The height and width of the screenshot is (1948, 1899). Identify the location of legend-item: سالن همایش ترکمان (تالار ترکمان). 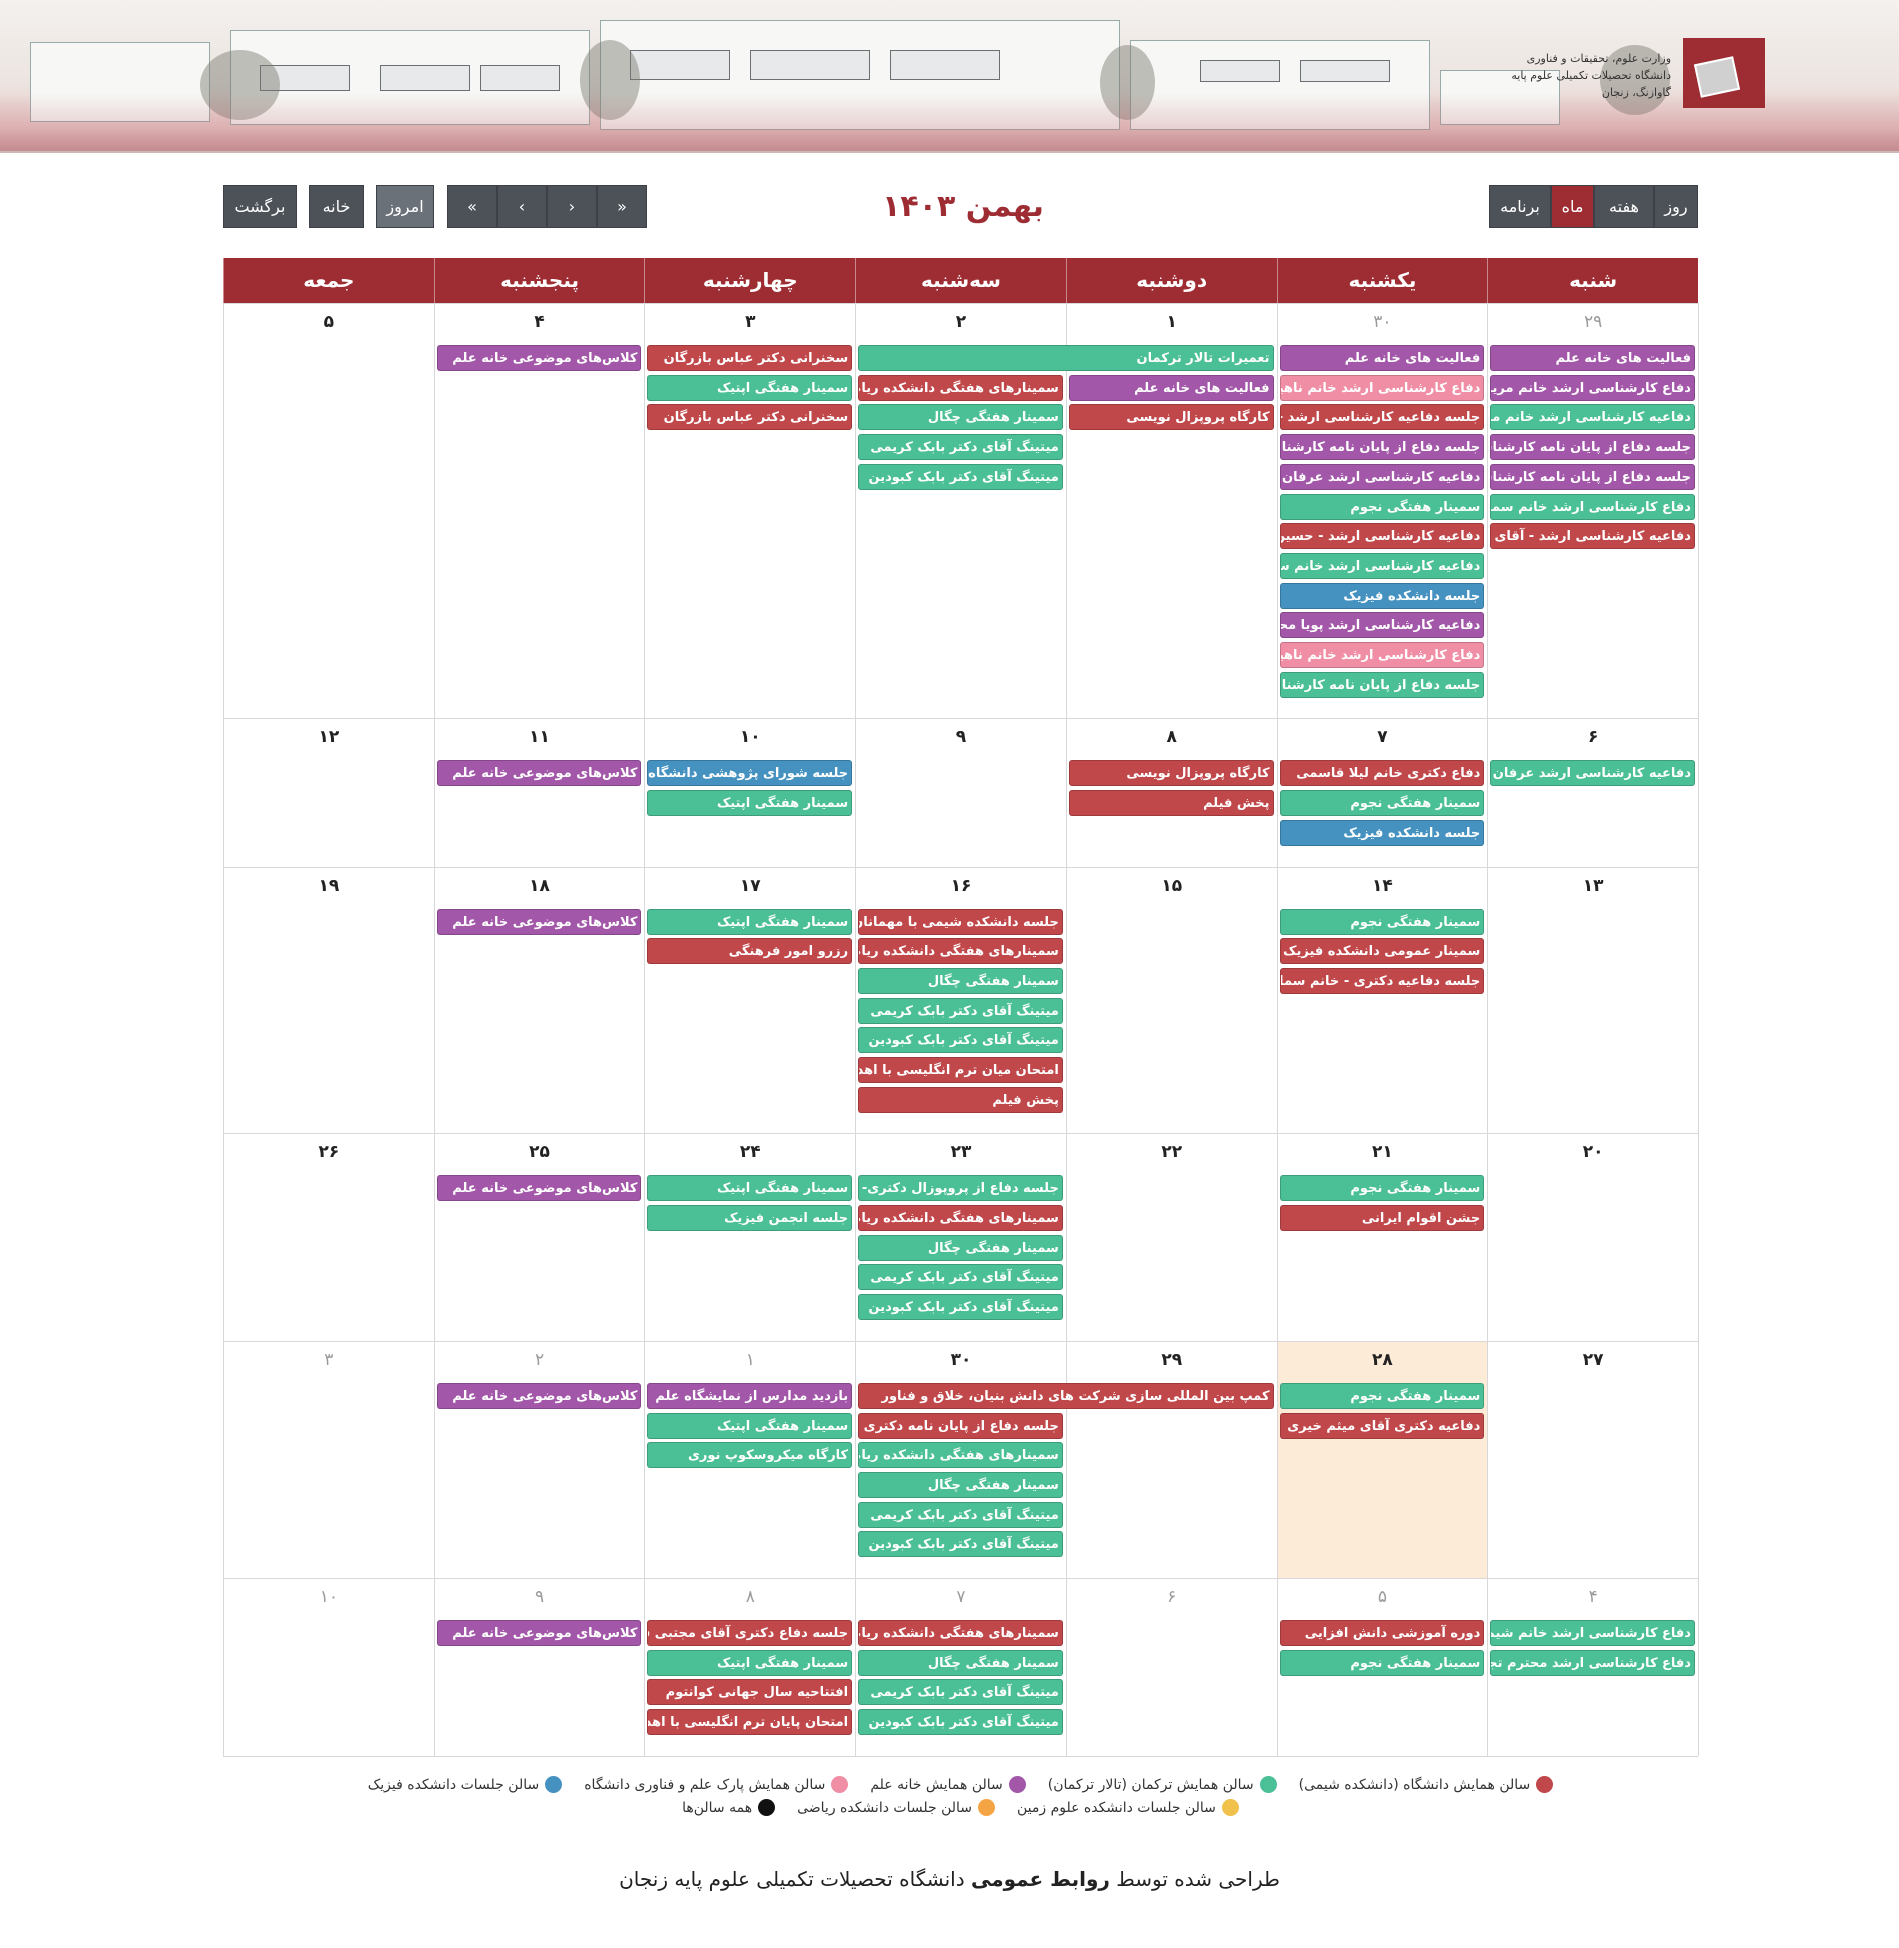
(1162, 1784).